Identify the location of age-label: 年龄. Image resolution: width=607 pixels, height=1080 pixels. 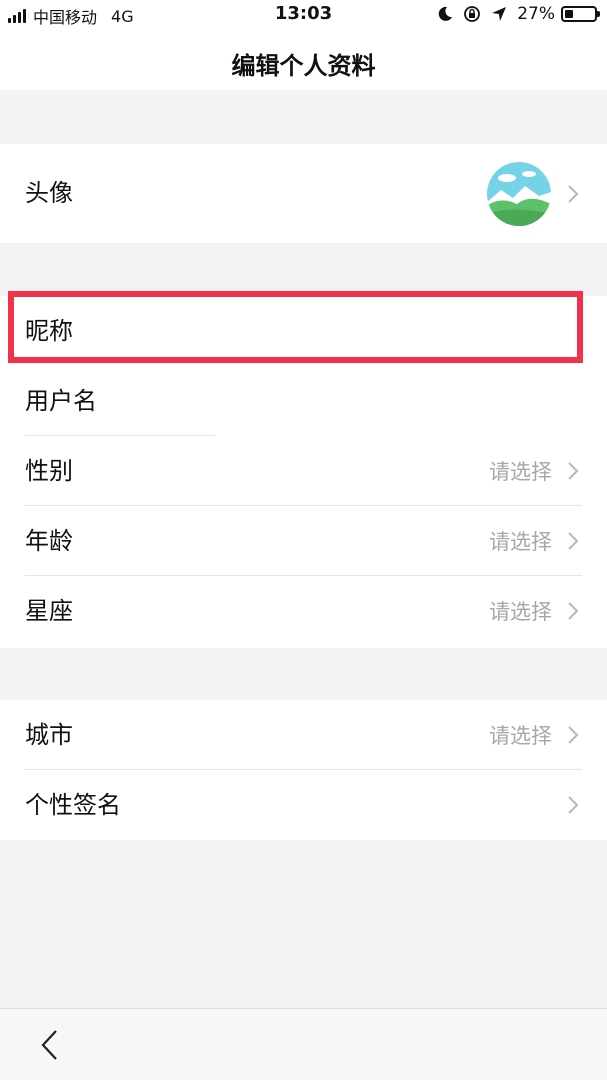
(49, 541).